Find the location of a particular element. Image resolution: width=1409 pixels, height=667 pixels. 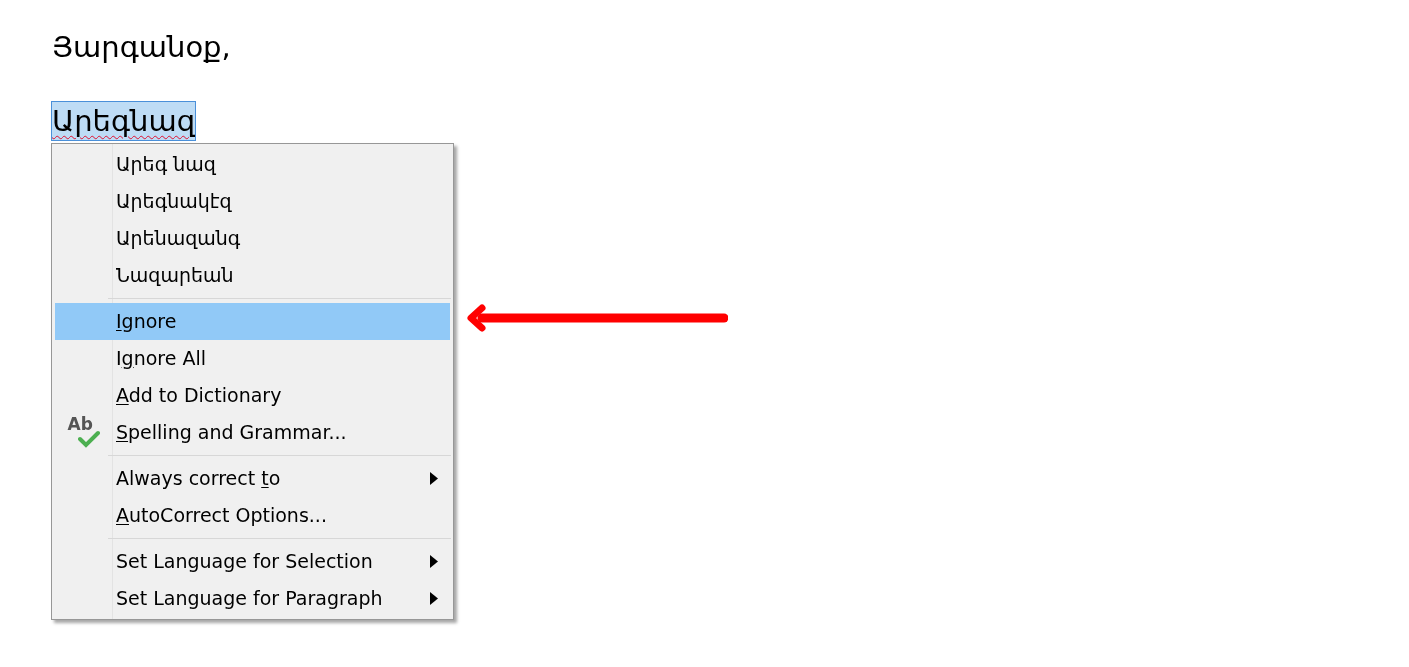

document-text: Յարգանօք, is located at coordinates (141, 47).